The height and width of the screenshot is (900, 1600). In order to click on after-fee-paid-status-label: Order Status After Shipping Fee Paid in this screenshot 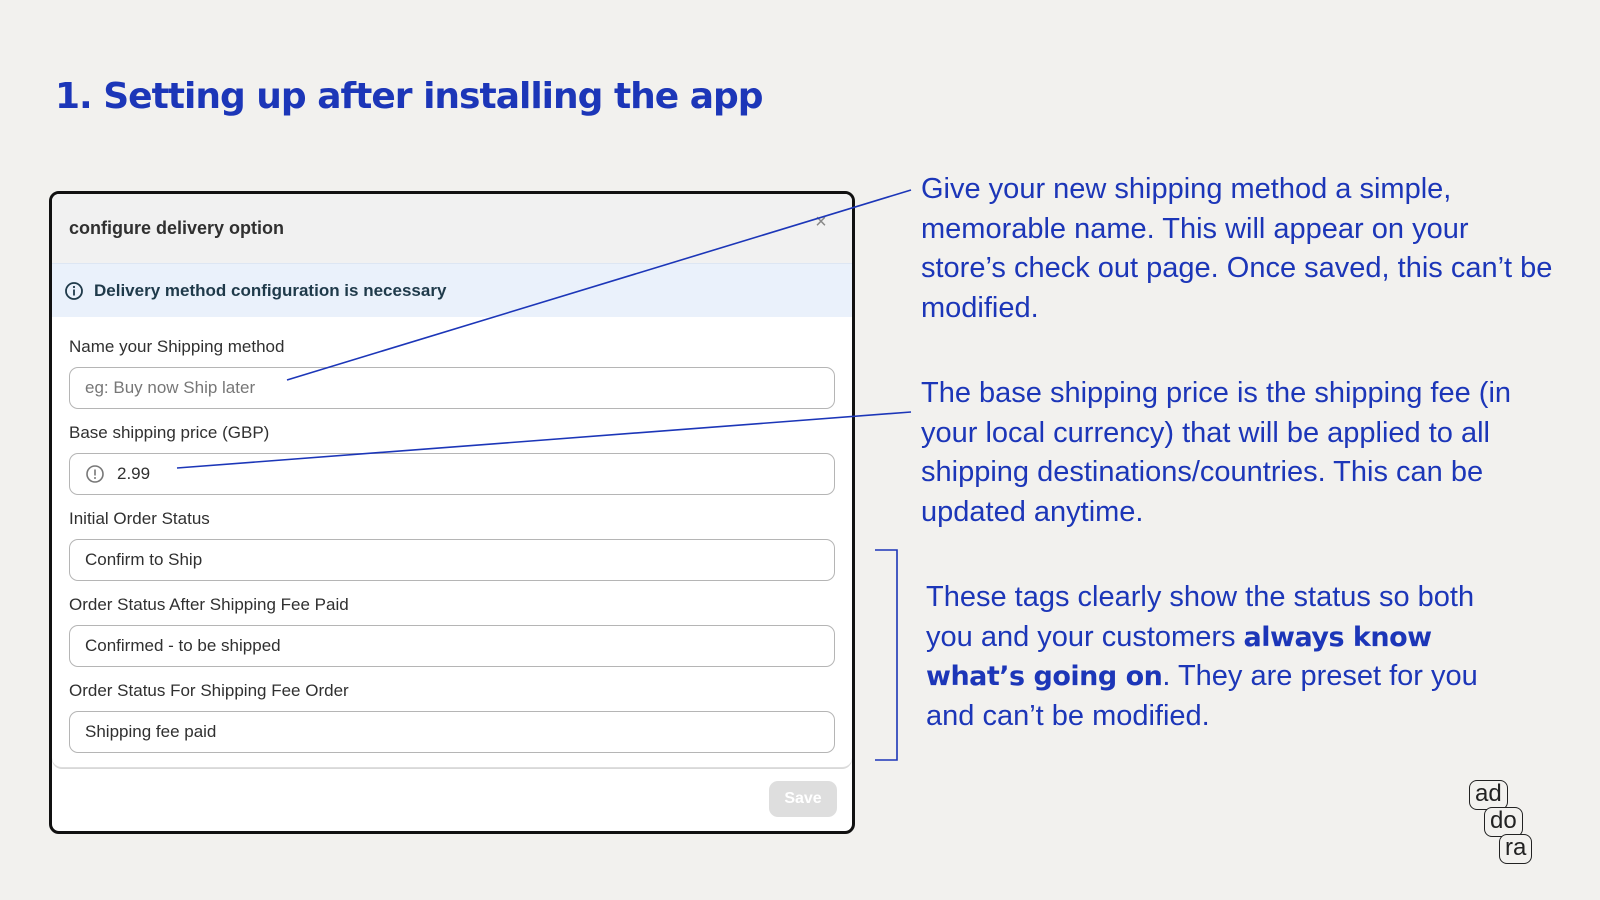, I will do `click(209, 604)`.